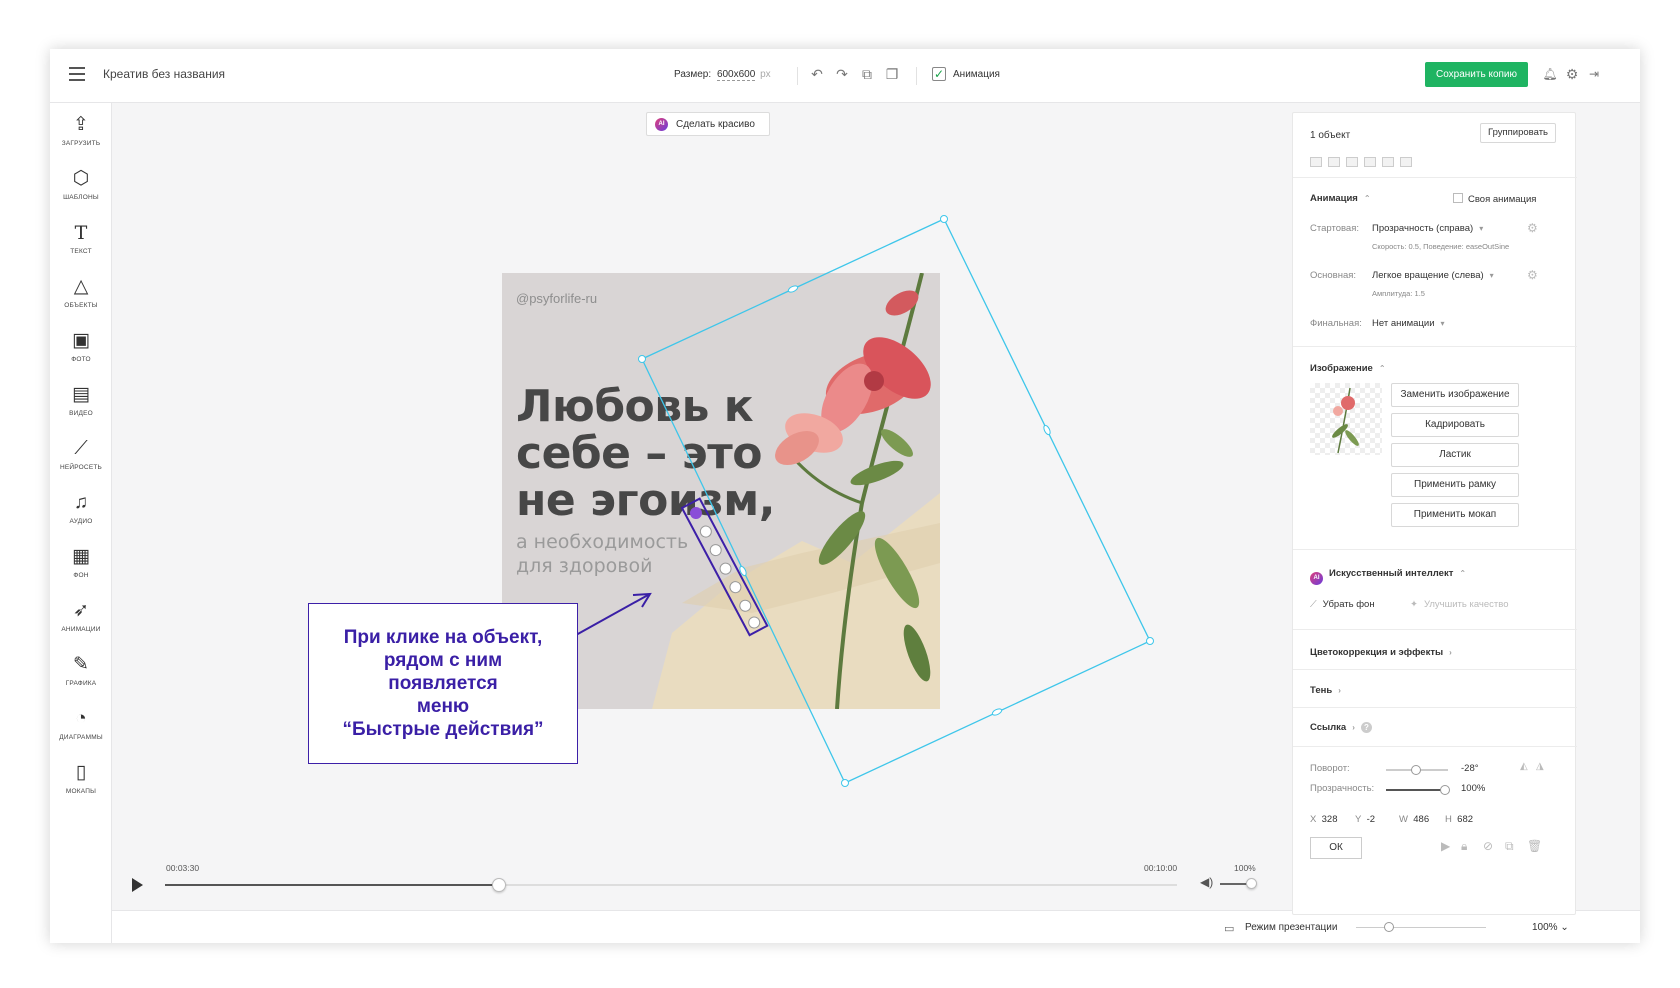  What do you see at coordinates (81, 556) in the screenshot?
I see `background-icon: ▦` at bounding box center [81, 556].